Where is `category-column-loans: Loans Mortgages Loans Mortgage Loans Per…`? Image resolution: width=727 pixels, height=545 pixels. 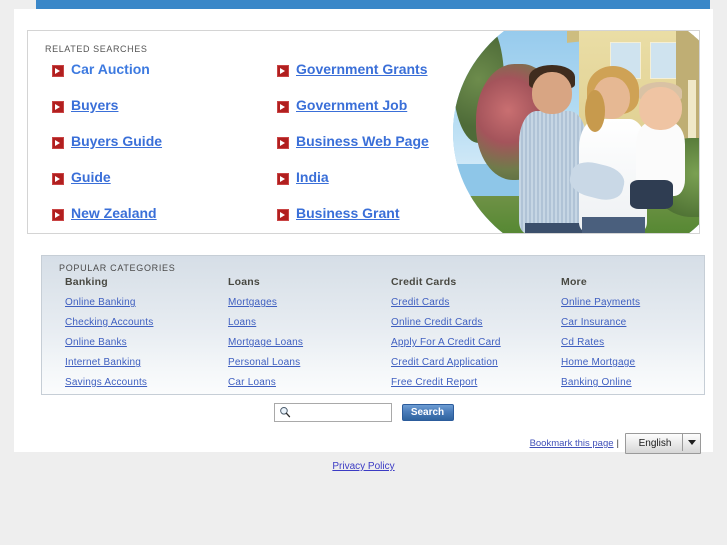
category-column-loans: Loans Mortgages Loans Mortgage Loans Per… is located at coordinates (309, 336).